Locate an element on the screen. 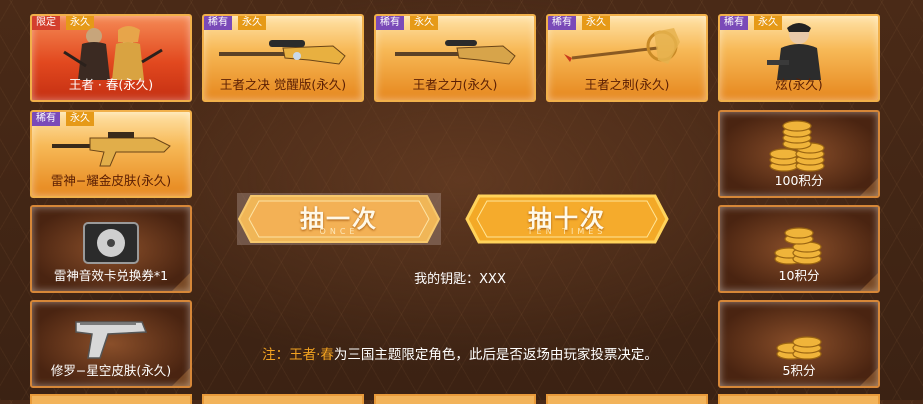 This screenshot has width=923, height=404. prize-name: 王者之决 觉醒版(永久) is located at coordinates (283, 84).